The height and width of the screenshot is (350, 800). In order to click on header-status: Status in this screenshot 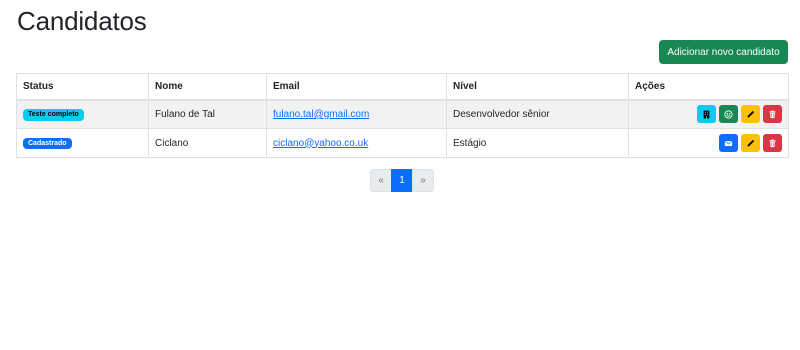, I will do `click(82, 87)`.